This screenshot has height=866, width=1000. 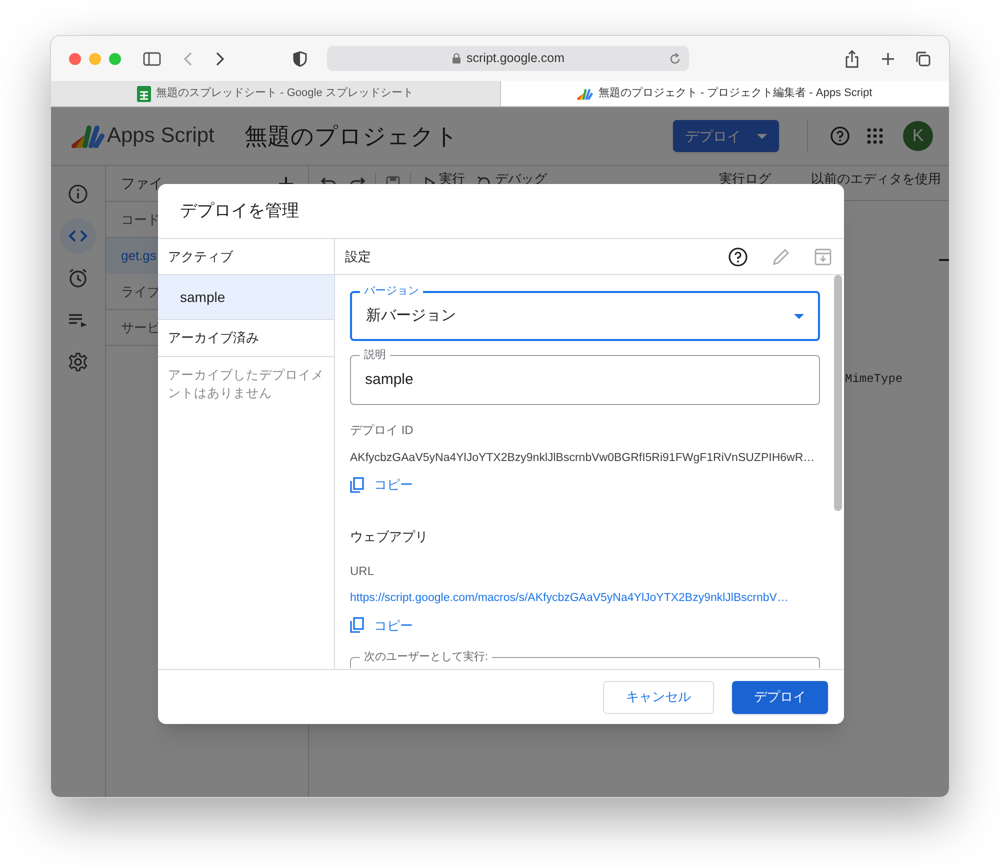 I want to click on section-heading: ウェブアプリ, so click(x=389, y=537).